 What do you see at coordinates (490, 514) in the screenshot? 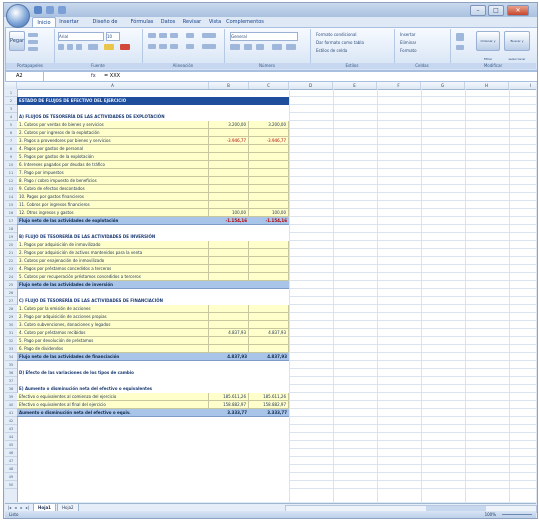
I see `zoom-level: 100%` at bounding box center [490, 514].